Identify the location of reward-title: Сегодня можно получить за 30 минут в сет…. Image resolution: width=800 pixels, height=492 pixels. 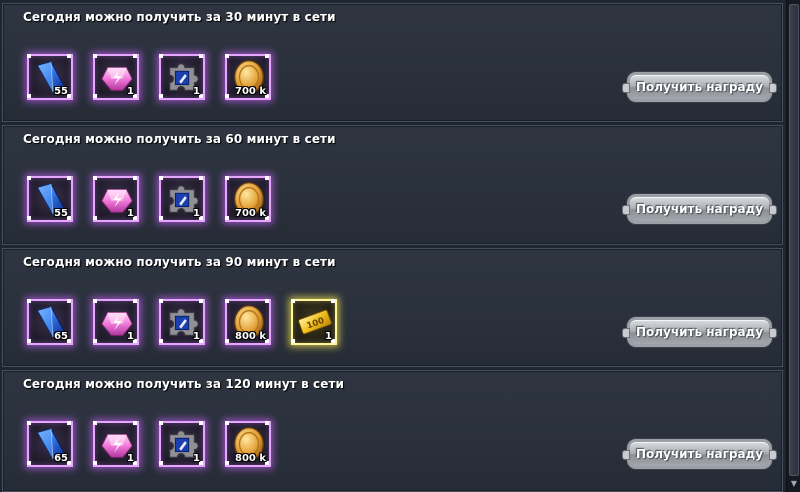
(179, 17).